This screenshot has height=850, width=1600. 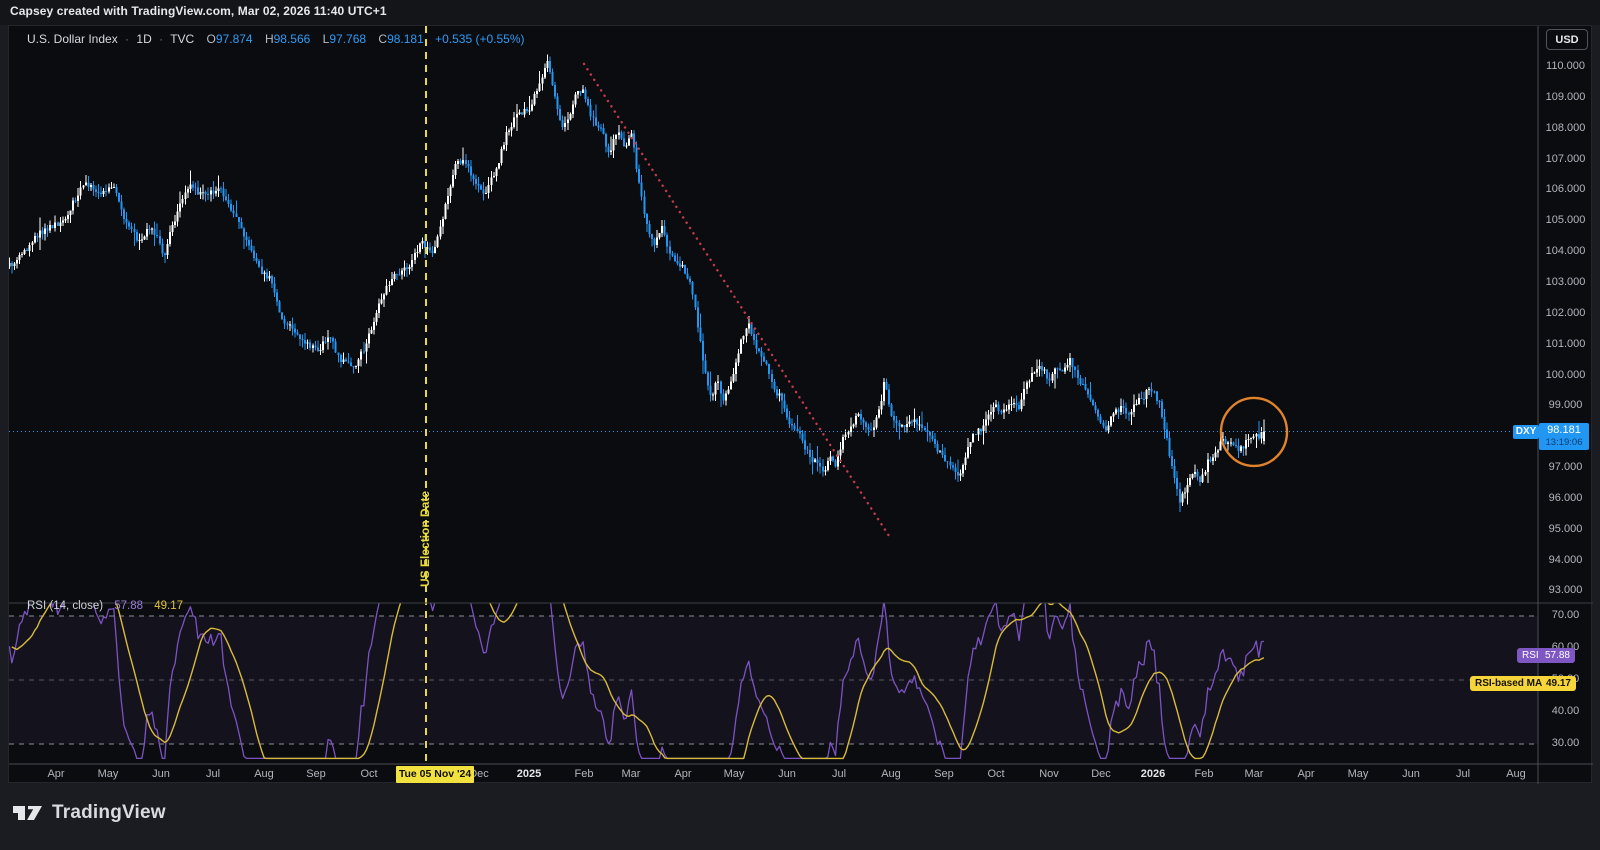 I want to click on time-axis-month-label: Nov, so click(x=1049, y=774).